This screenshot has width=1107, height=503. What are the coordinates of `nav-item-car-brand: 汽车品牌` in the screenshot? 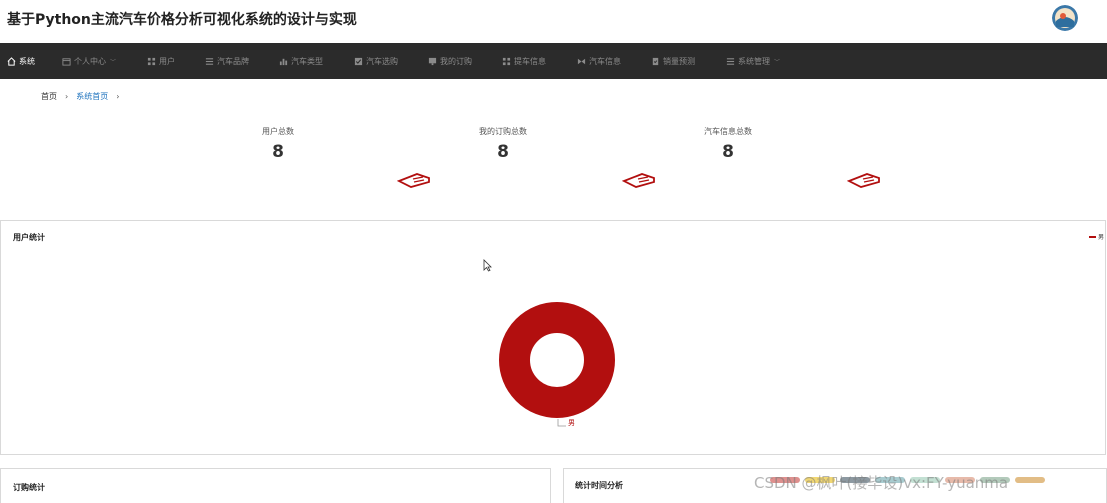 It's located at (227, 61).